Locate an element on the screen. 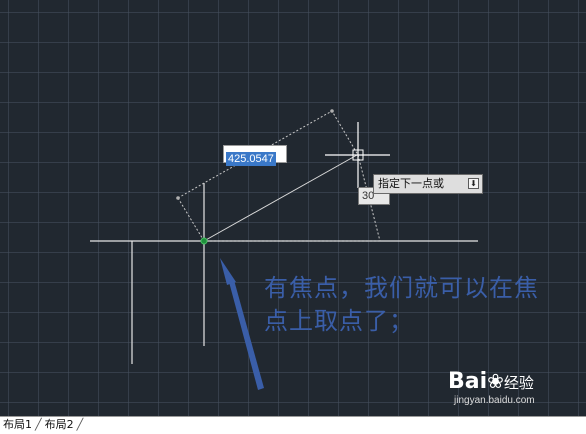  annotation-line-2: 点上取点了； is located at coordinates (339, 321).